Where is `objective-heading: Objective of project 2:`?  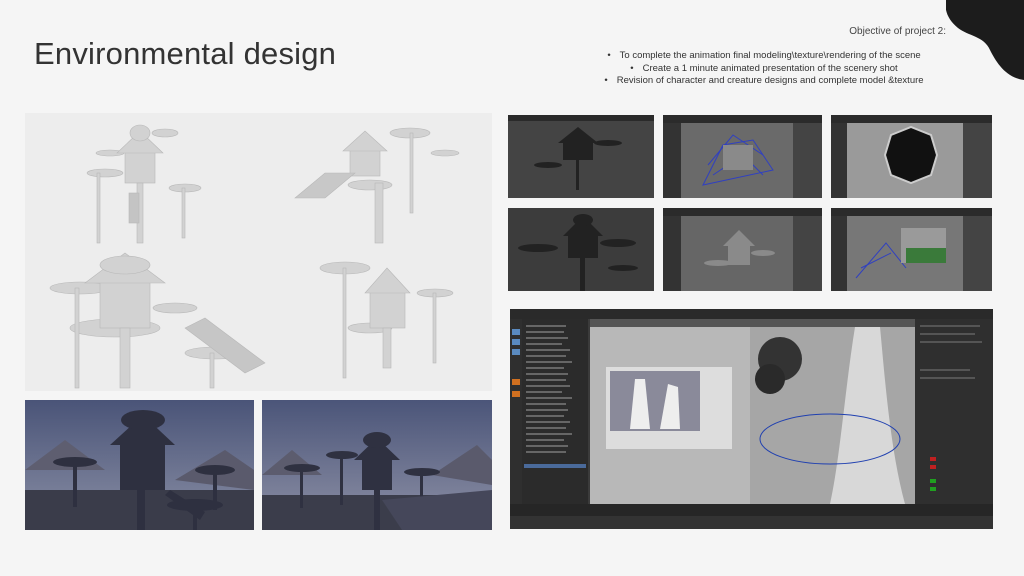 objective-heading: Objective of project 2: is located at coordinates (897, 31).